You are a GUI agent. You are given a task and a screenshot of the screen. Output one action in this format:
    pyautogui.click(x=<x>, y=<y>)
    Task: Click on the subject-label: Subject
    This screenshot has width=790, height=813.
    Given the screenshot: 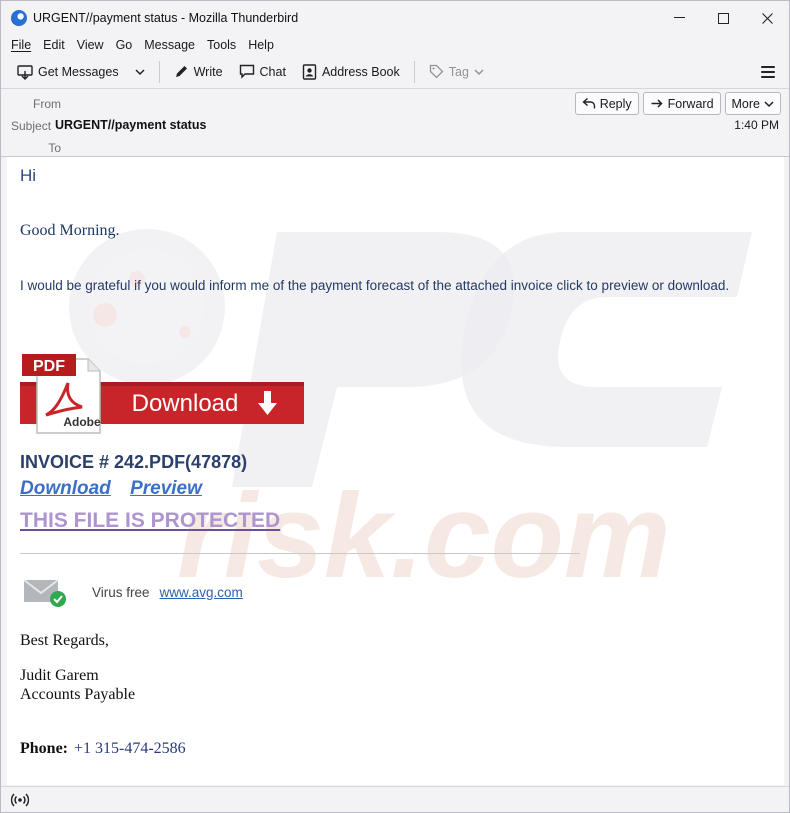 What is the action you would take?
    pyautogui.click(x=31, y=126)
    